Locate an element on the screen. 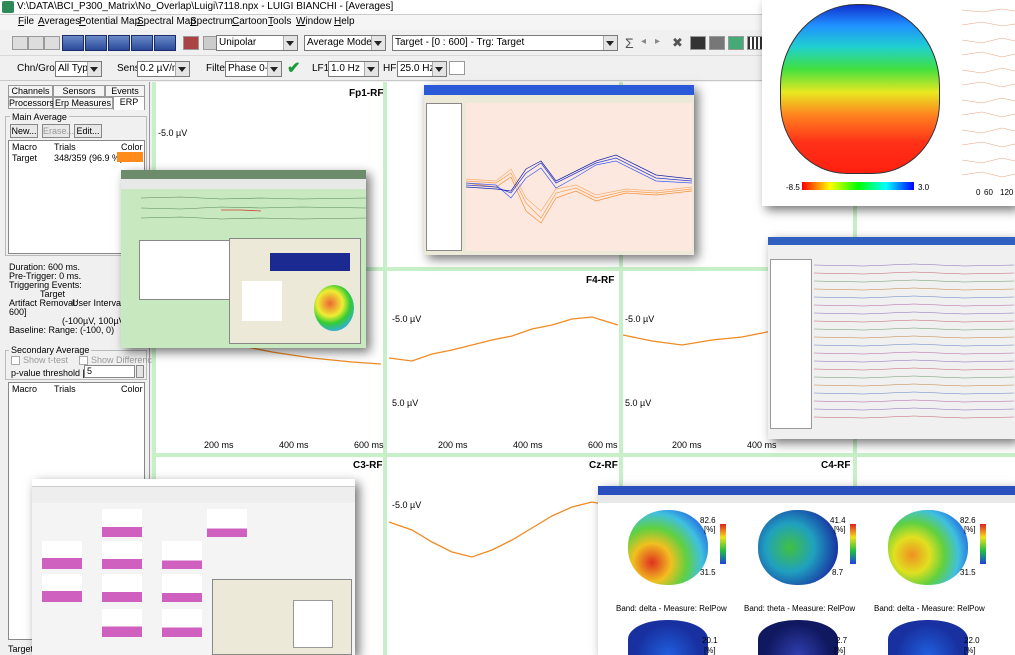 The width and height of the screenshot is (1015, 655). lf1-label: LF1 is located at coordinates (321, 68).